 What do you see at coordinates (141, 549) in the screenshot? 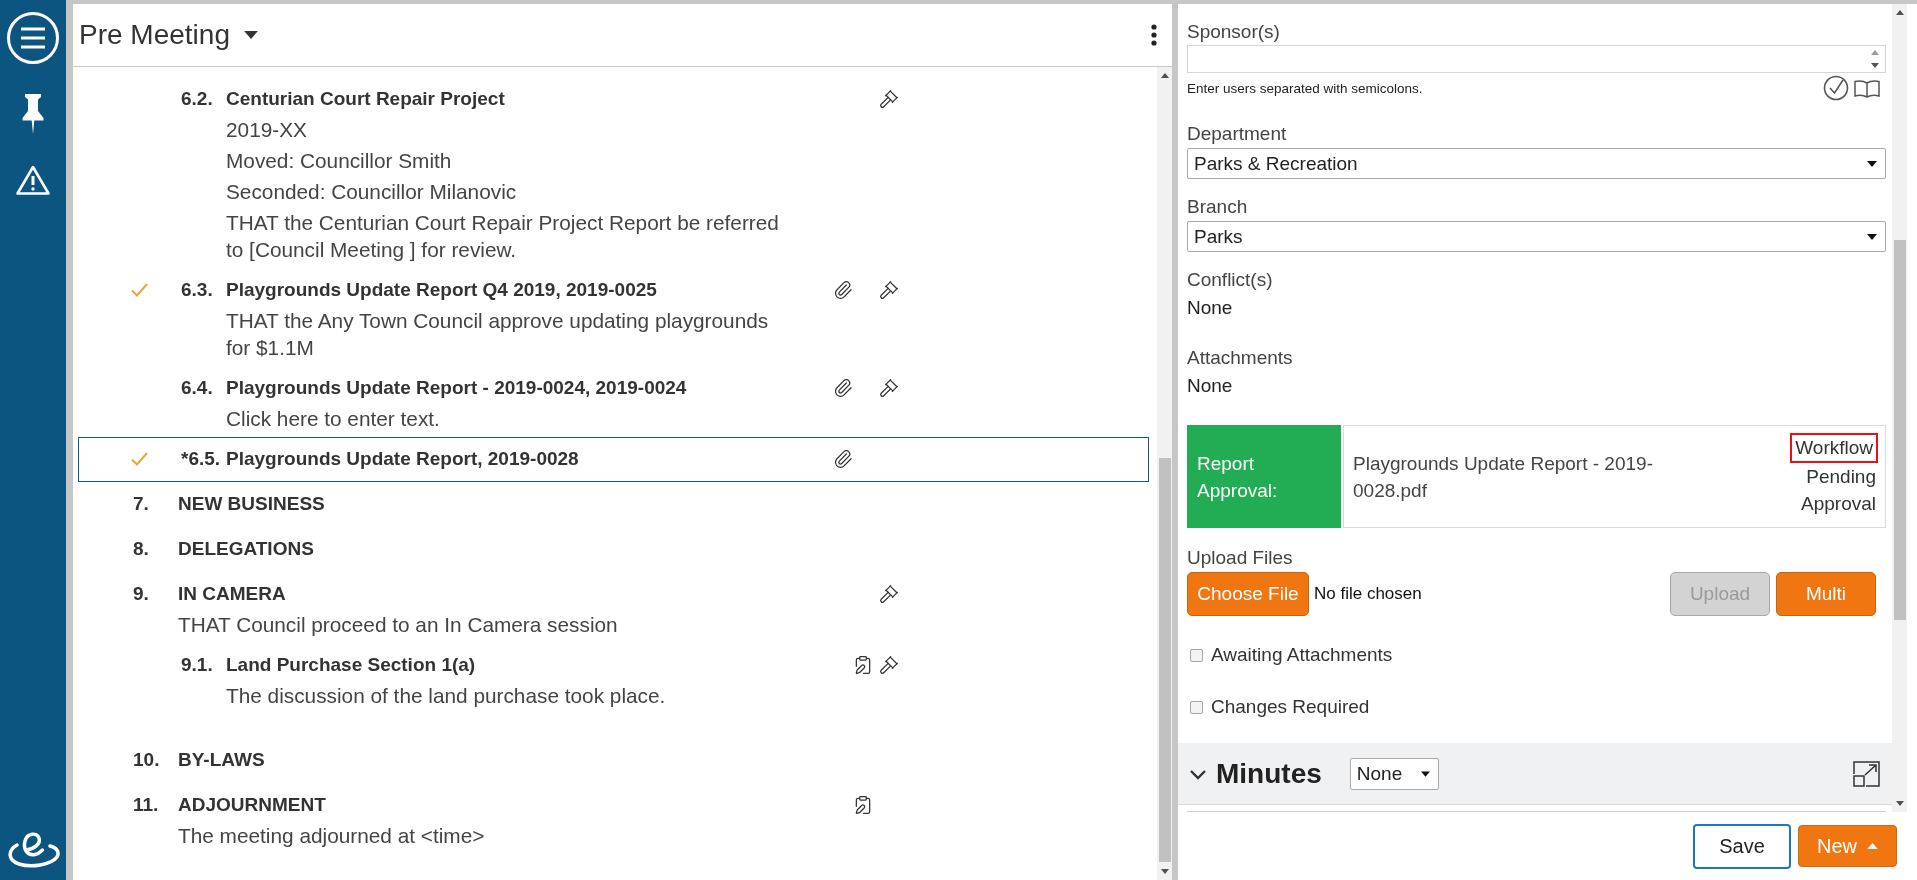
I see `item-number: 8.` at bounding box center [141, 549].